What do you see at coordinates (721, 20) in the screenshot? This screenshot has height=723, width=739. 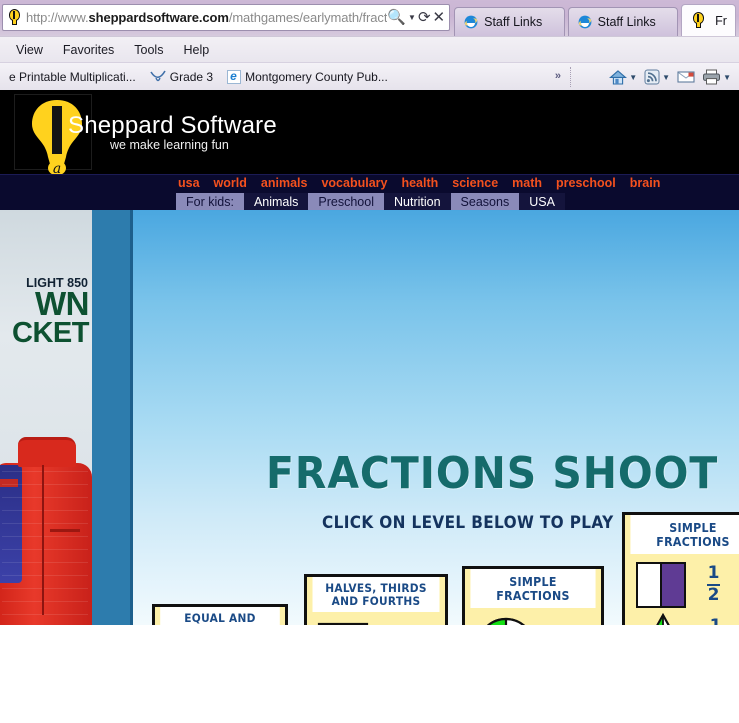 I see `tab-label: Fr` at bounding box center [721, 20].